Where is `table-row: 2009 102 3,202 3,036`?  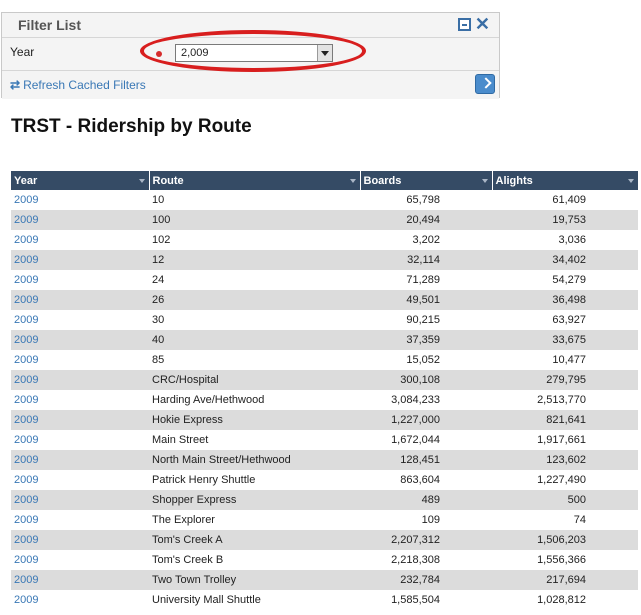 table-row: 2009 102 3,202 3,036 is located at coordinates (324, 240).